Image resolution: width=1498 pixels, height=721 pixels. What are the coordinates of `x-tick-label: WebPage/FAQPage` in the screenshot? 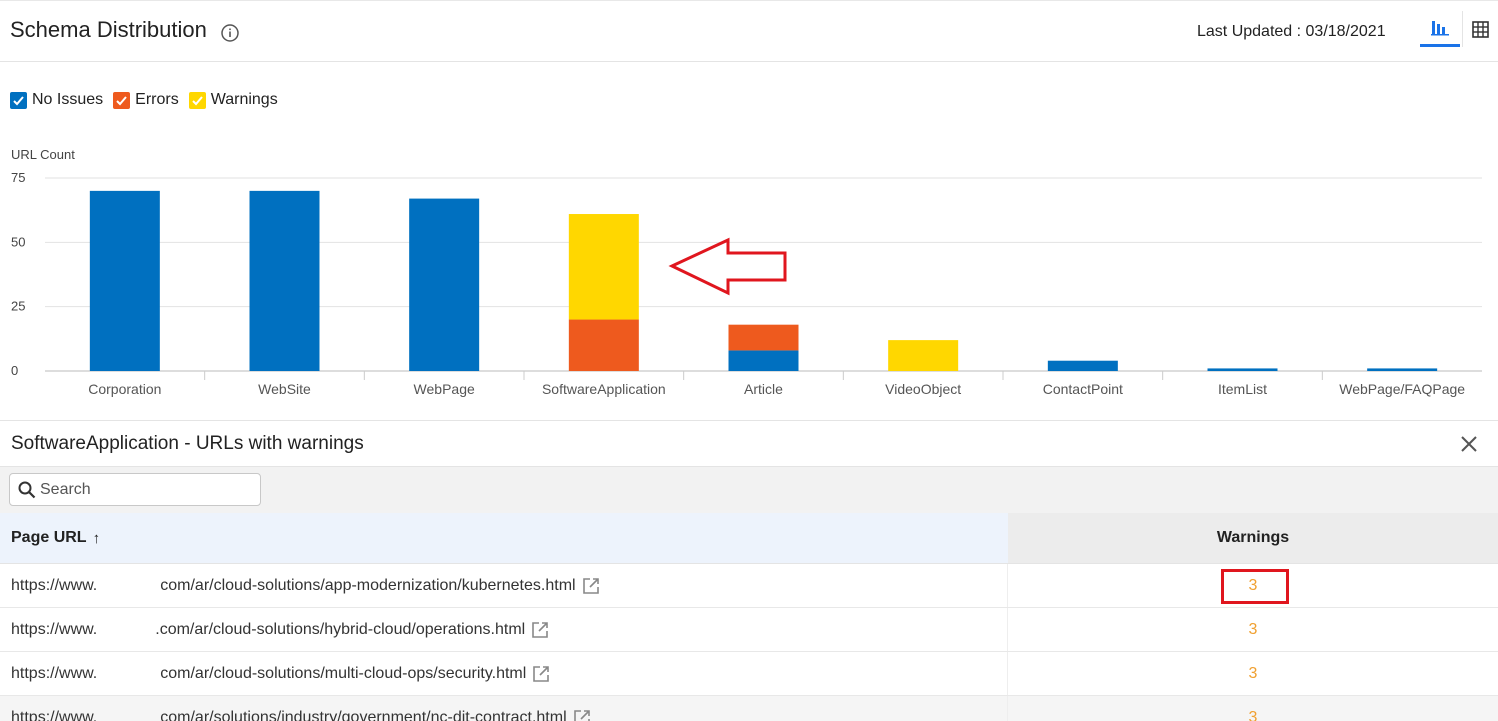 It's located at (1402, 389).